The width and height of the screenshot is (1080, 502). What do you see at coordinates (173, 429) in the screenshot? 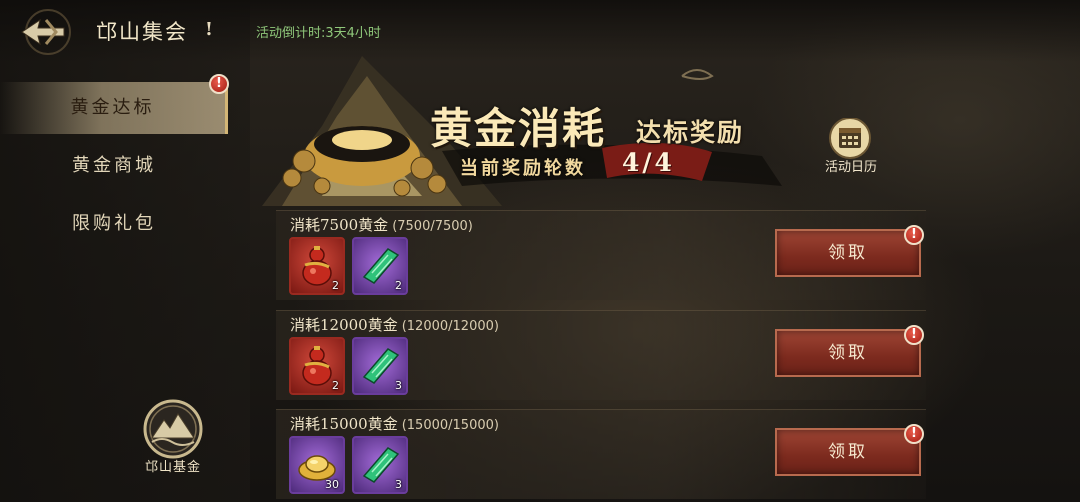
I see `mountain-emblem-icon` at bounding box center [173, 429].